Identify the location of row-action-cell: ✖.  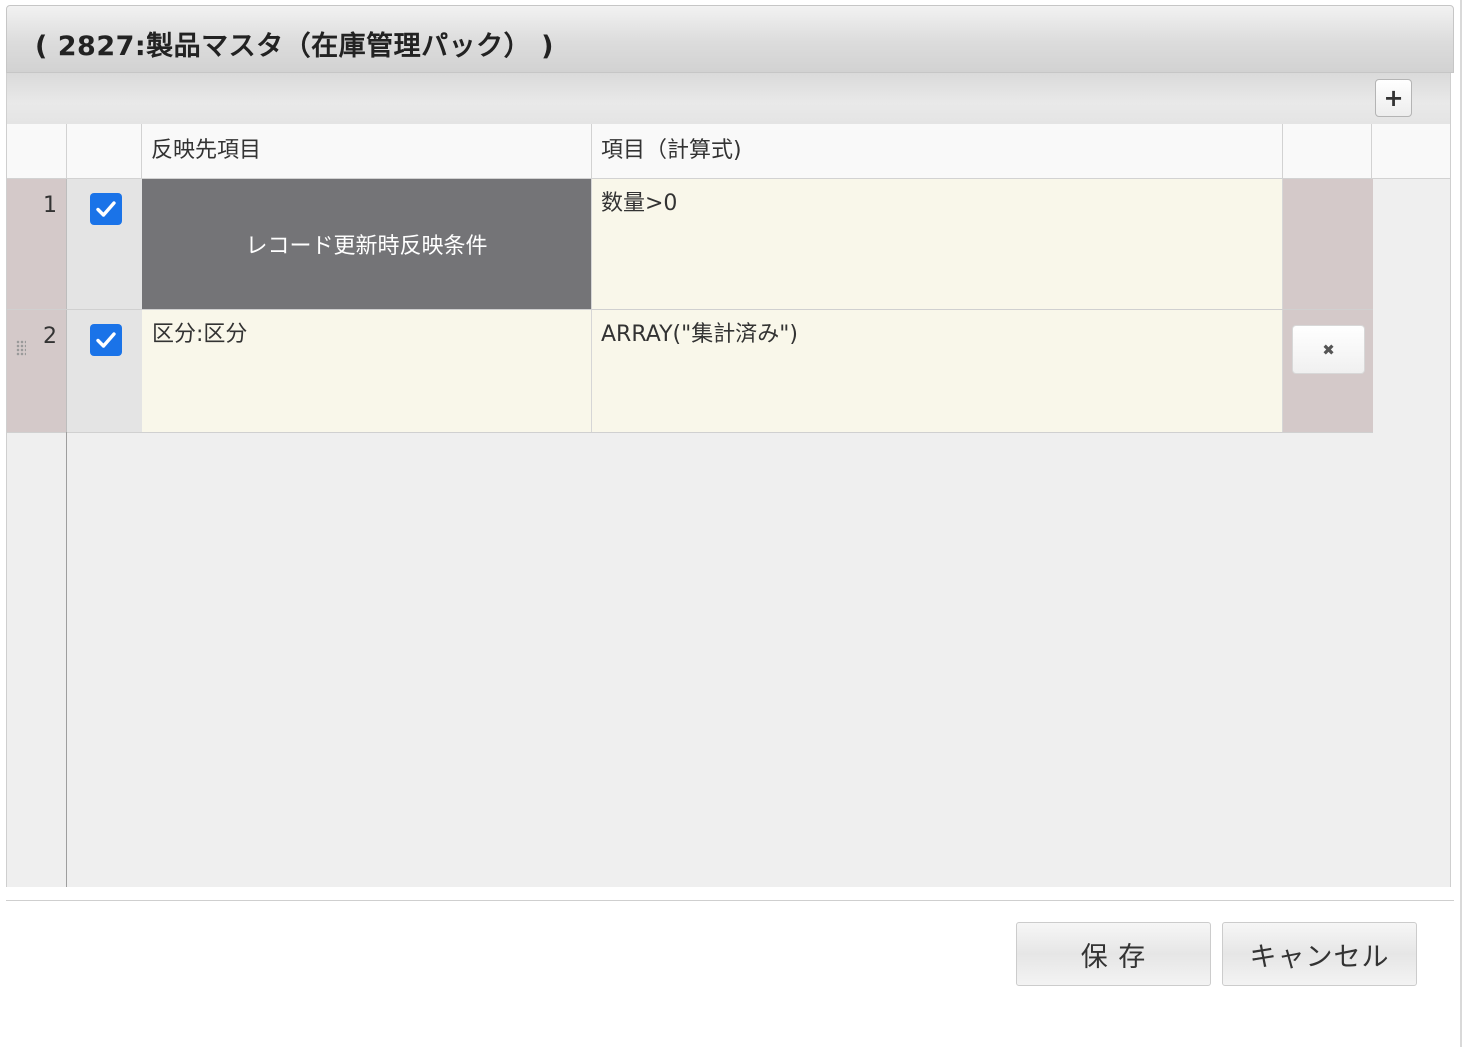
(1328, 371).